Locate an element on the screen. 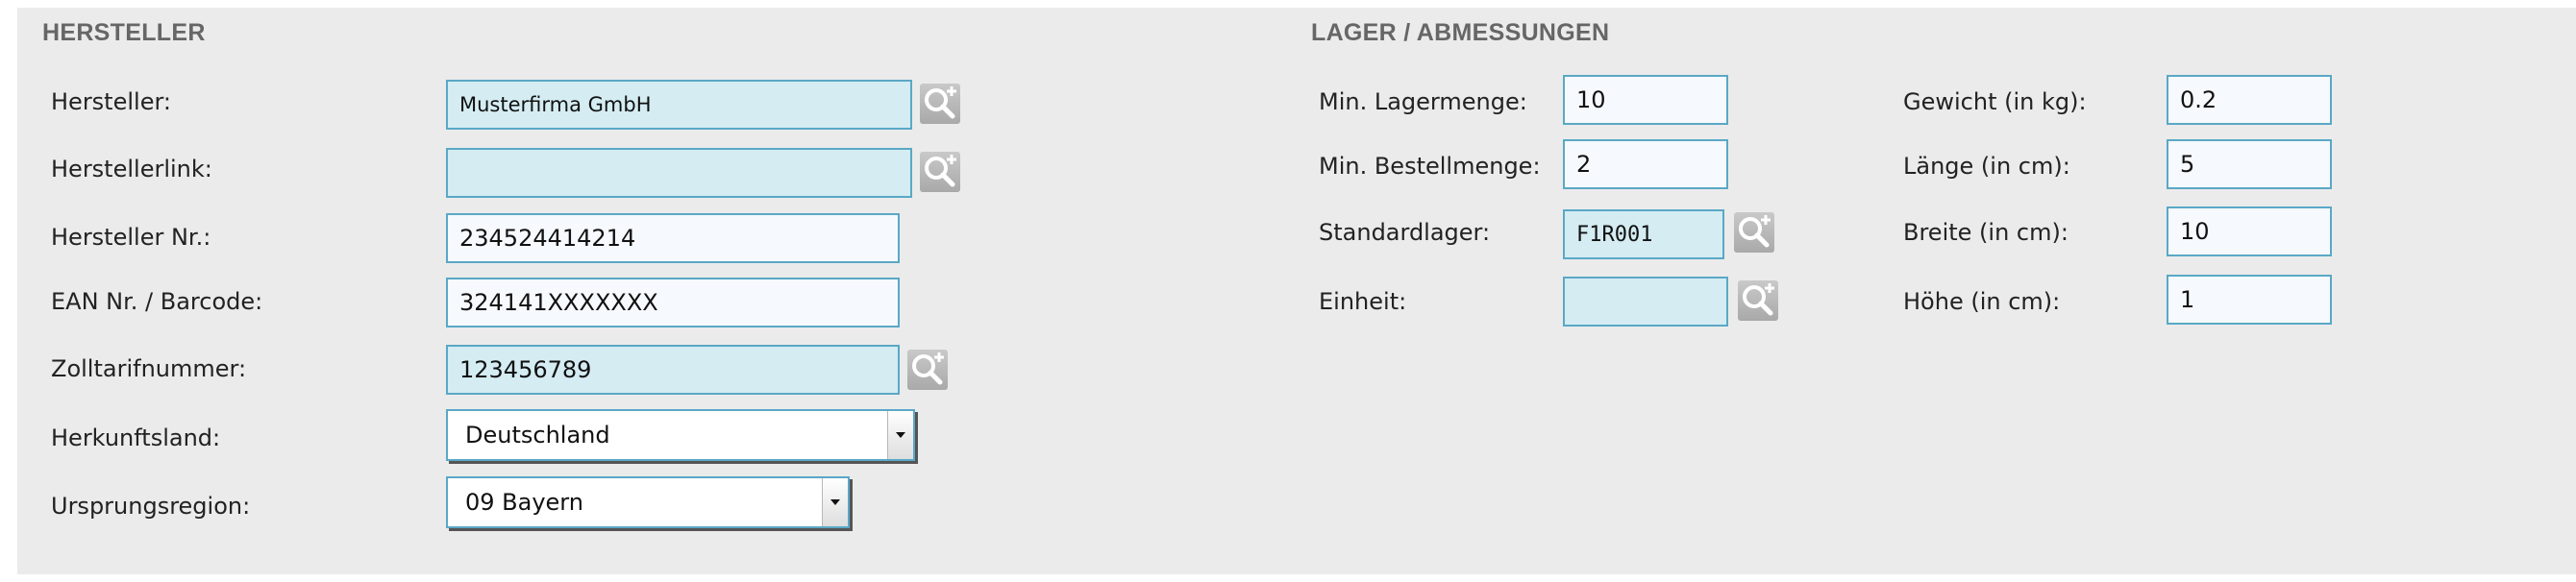 This screenshot has height=582, width=2576. hoehe-input: 1 is located at coordinates (2250, 300).